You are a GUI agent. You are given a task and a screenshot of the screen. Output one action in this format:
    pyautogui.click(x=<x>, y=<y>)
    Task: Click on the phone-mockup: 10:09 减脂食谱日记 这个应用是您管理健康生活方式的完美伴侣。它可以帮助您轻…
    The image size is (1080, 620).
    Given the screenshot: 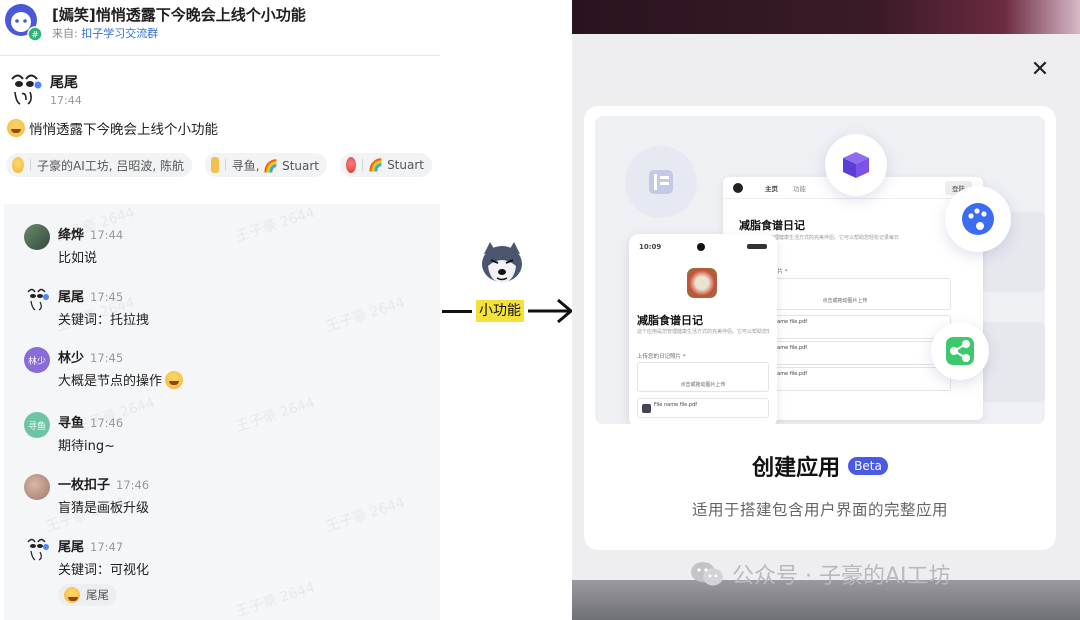 What is the action you would take?
    pyautogui.click(x=703, y=329)
    